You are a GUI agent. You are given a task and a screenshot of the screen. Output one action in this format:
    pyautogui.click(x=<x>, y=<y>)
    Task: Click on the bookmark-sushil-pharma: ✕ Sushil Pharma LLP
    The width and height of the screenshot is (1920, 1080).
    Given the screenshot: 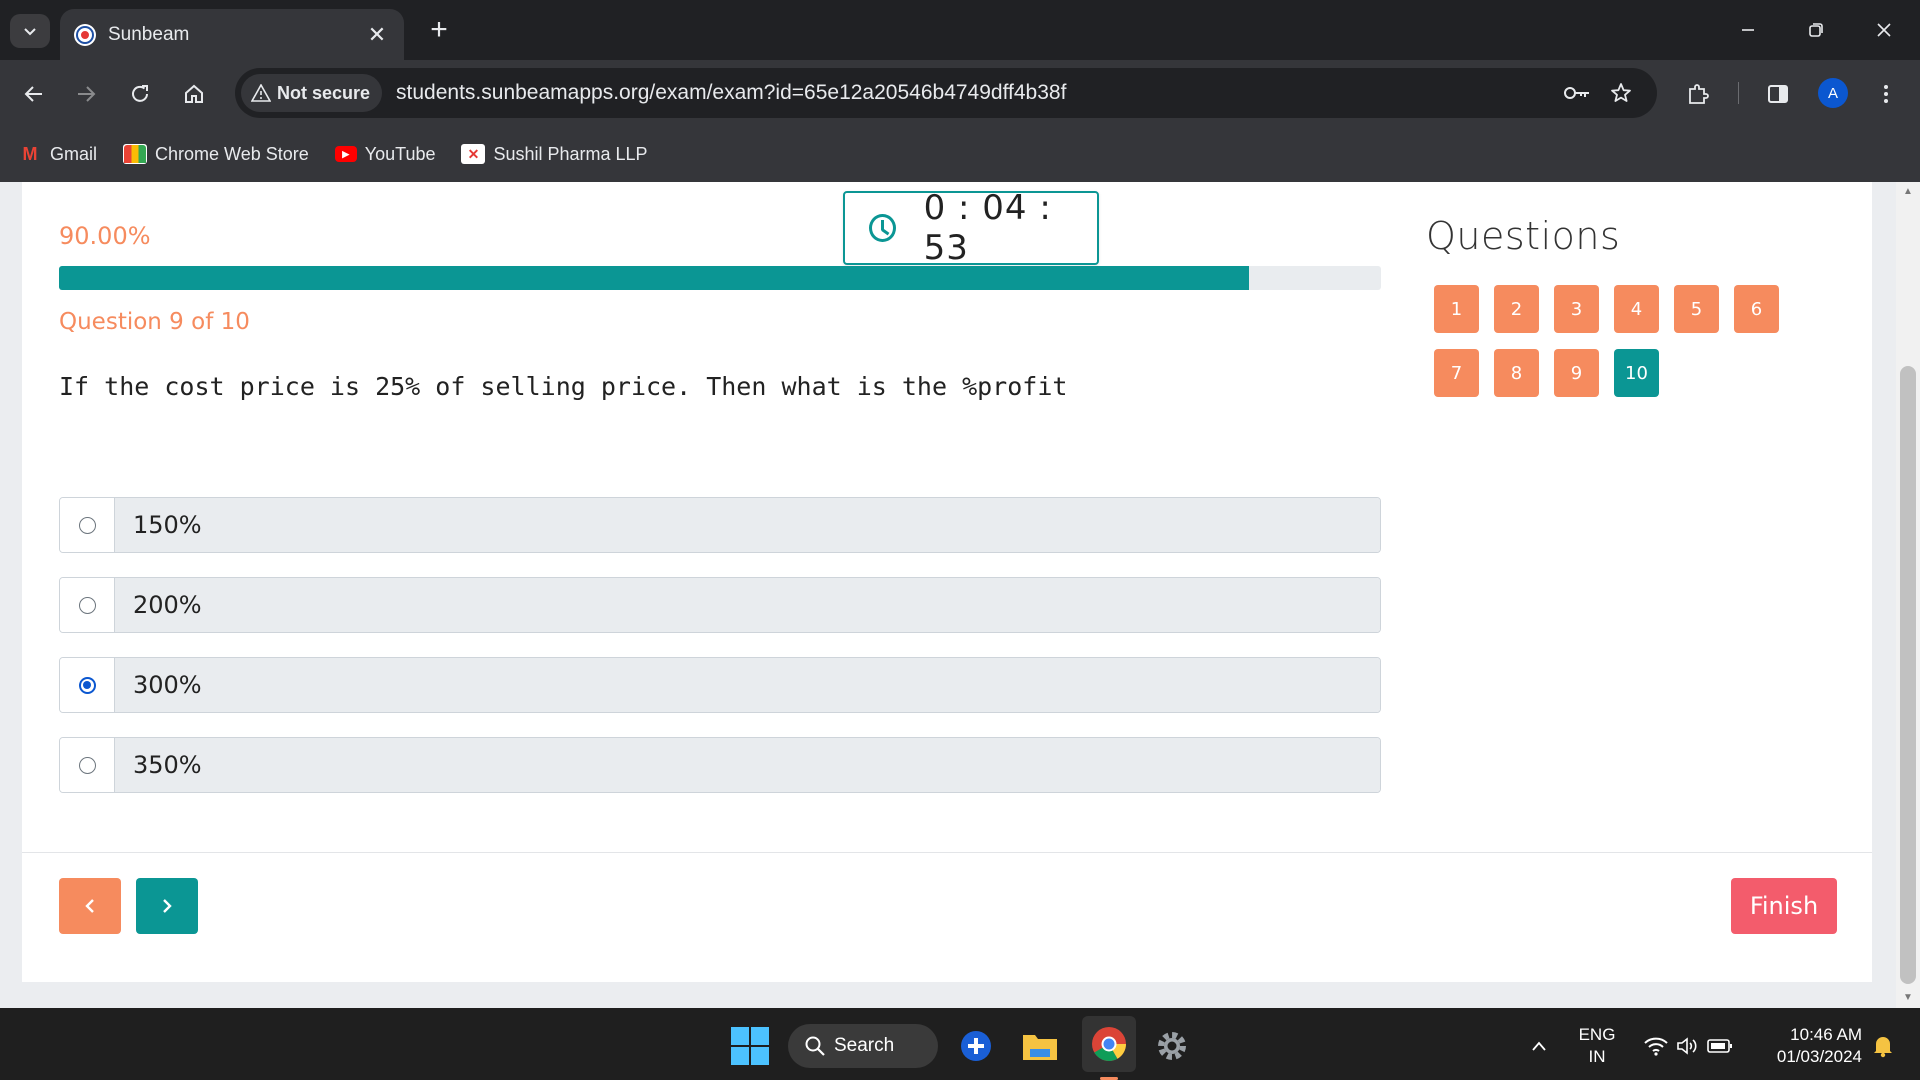 What is the action you would take?
    pyautogui.click(x=554, y=154)
    